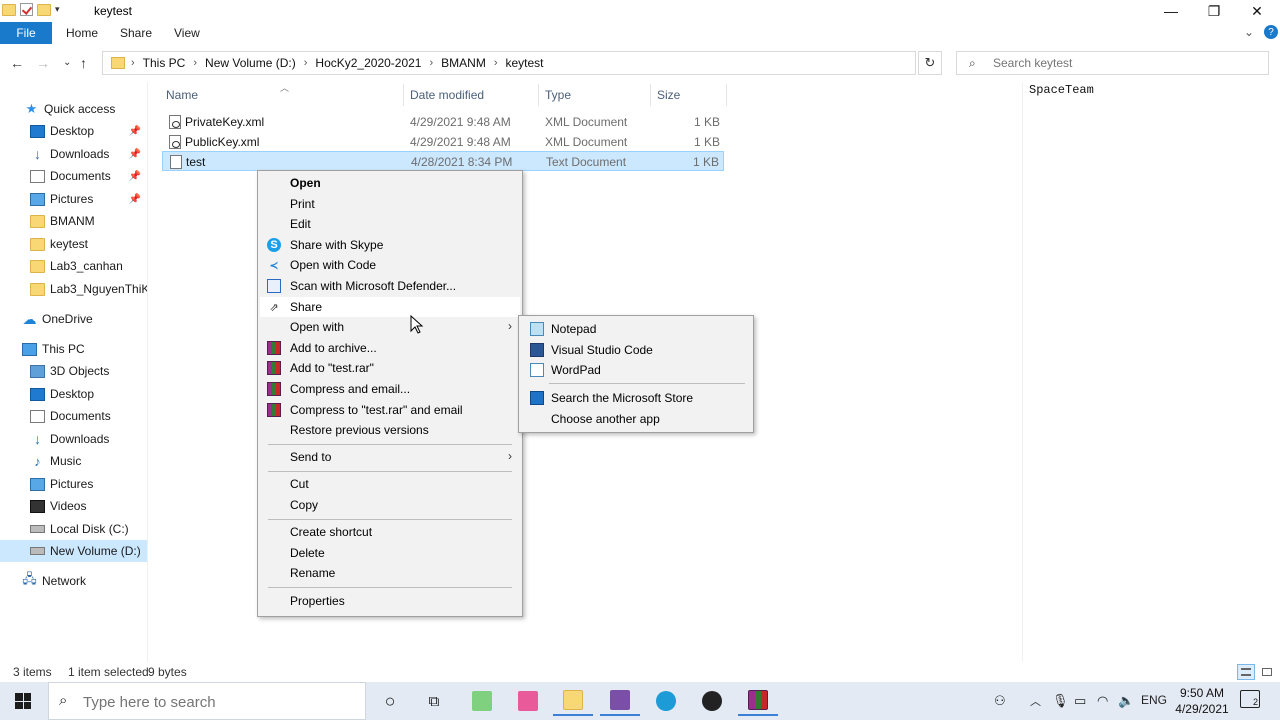 The width and height of the screenshot is (1280, 720). Describe the element at coordinates (1080, 701) in the screenshot. I see `battery-icon: ▭` at that location.